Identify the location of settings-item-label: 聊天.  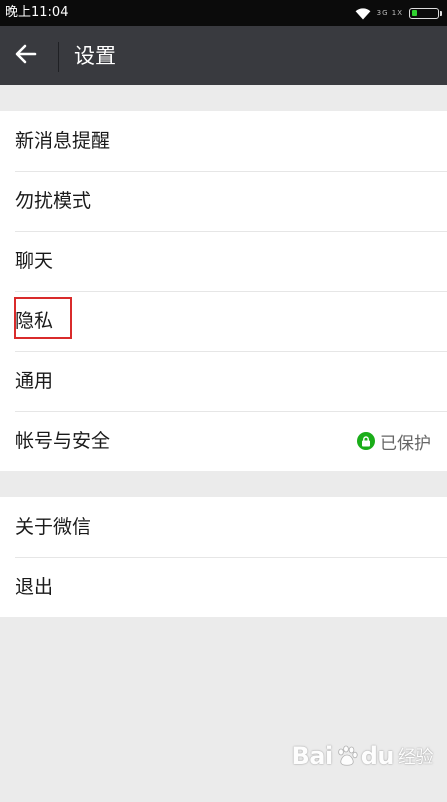
(34, 261).